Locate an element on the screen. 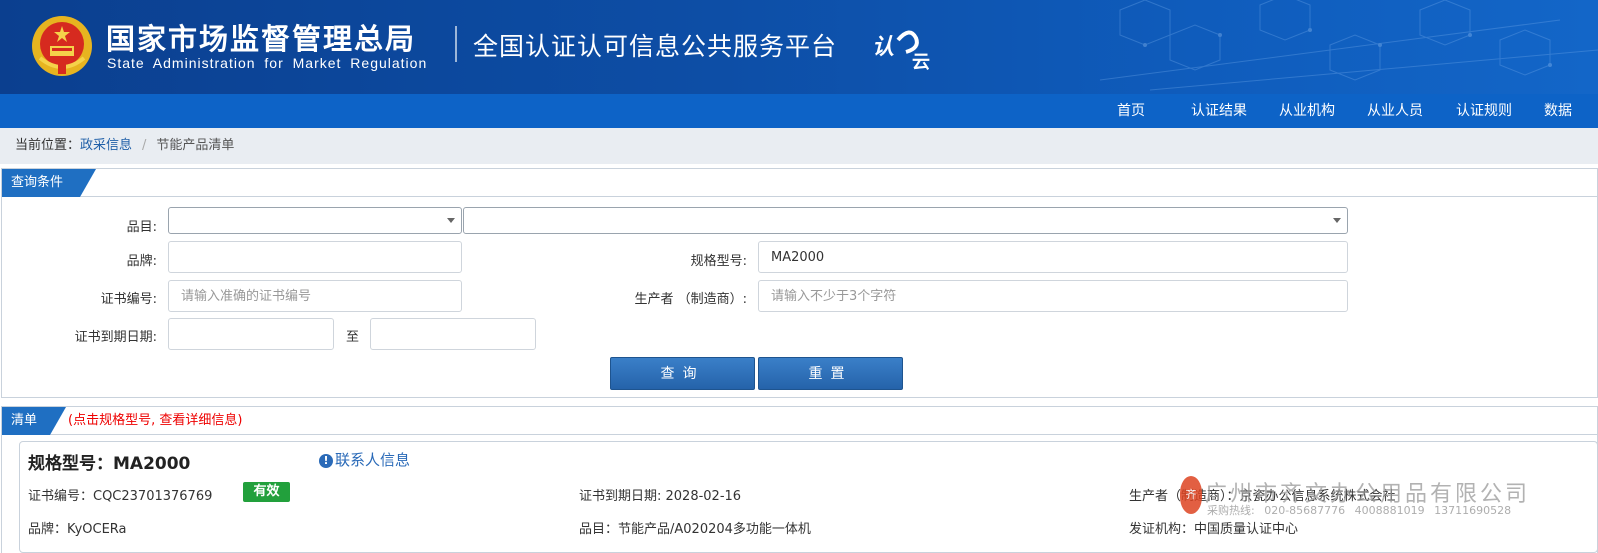 The height and width of the screenshot is (553, 1598). header-divider is located at coordinates (456, 44).